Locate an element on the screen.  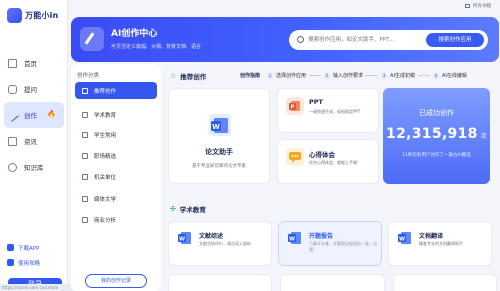
category-label: 媒体文学 is located at coordinates (105, 199).